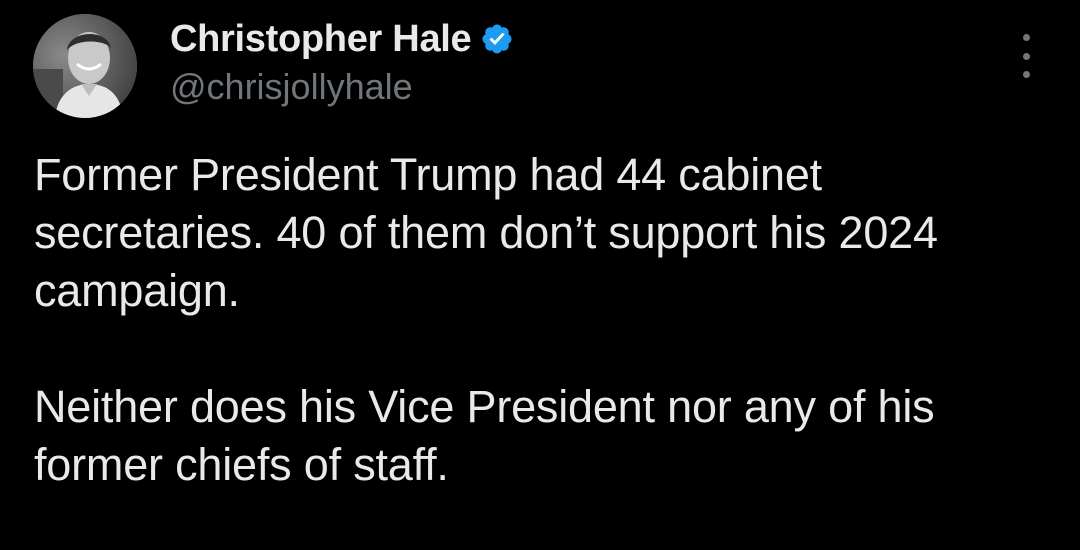 The image size is (1080, 550). I want to click on author-avatar, so click(85, 66).